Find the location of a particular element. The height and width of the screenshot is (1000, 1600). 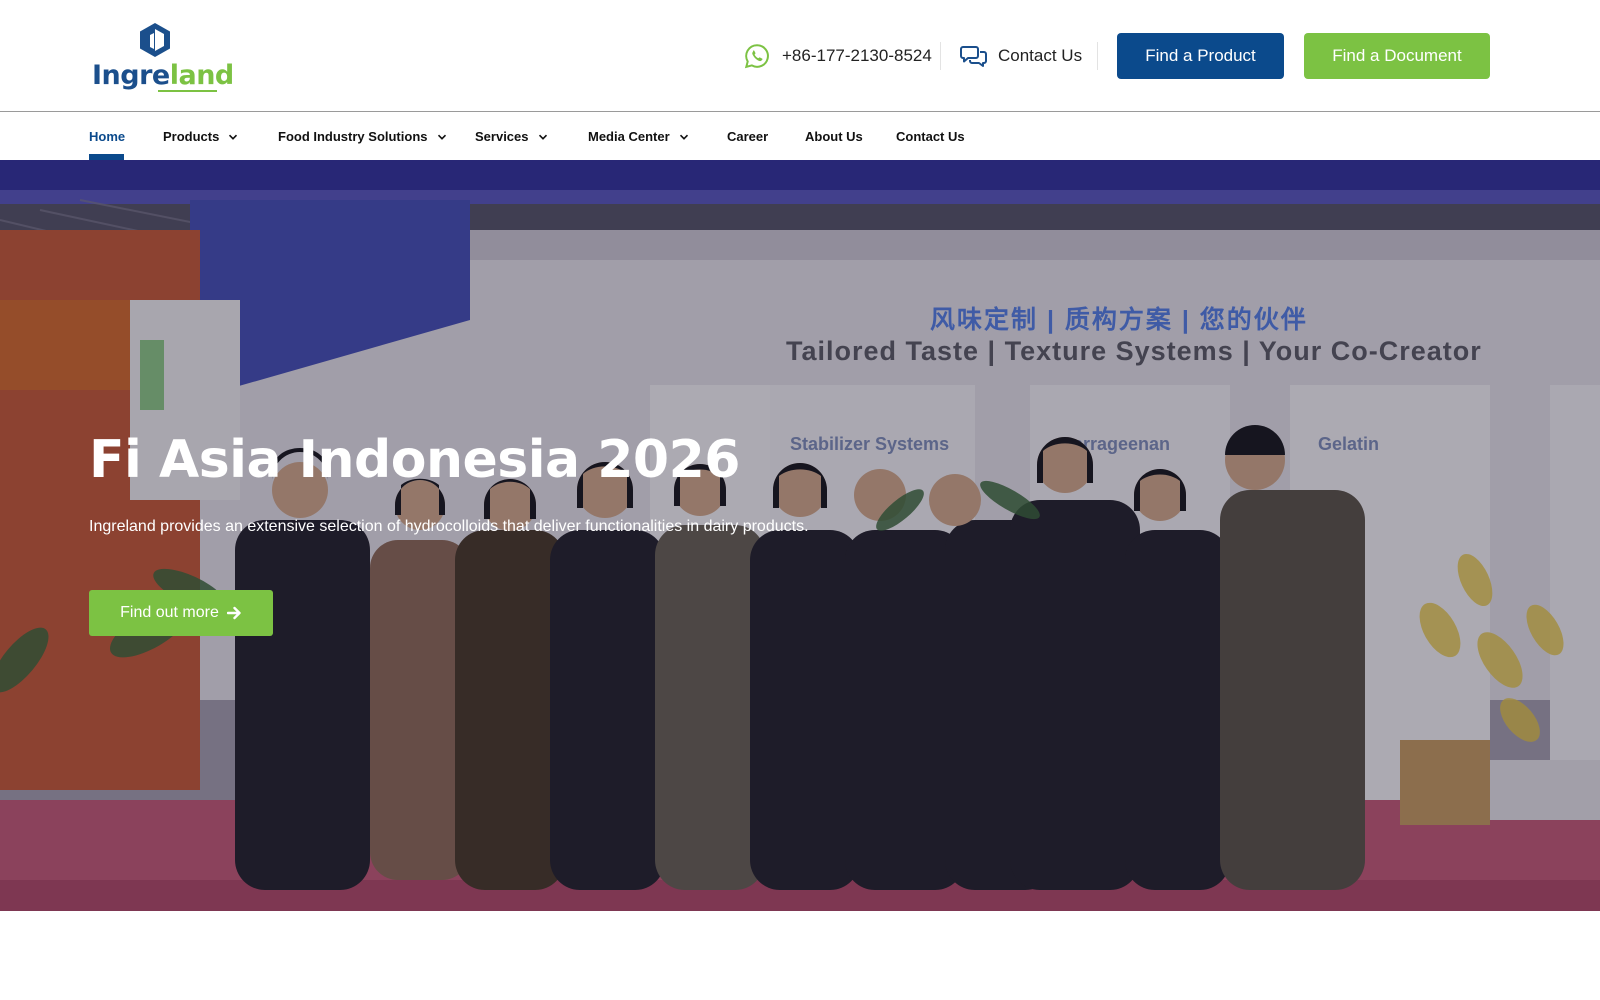

nav-item-label: Media Center is located at coordinates (629, 136).